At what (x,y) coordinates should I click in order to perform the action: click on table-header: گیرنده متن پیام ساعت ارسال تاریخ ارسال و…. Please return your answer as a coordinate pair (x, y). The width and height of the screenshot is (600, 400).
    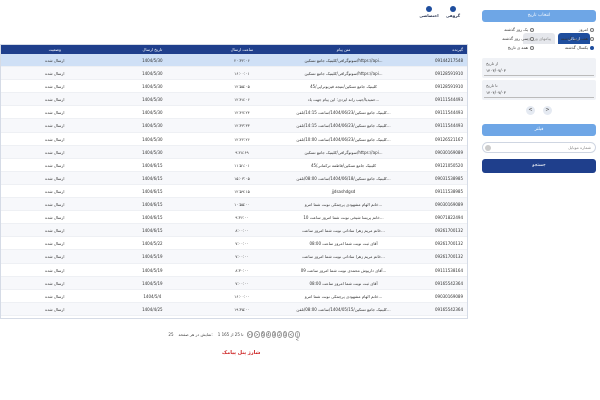
    Looking at the image, I should click on (234, 49).